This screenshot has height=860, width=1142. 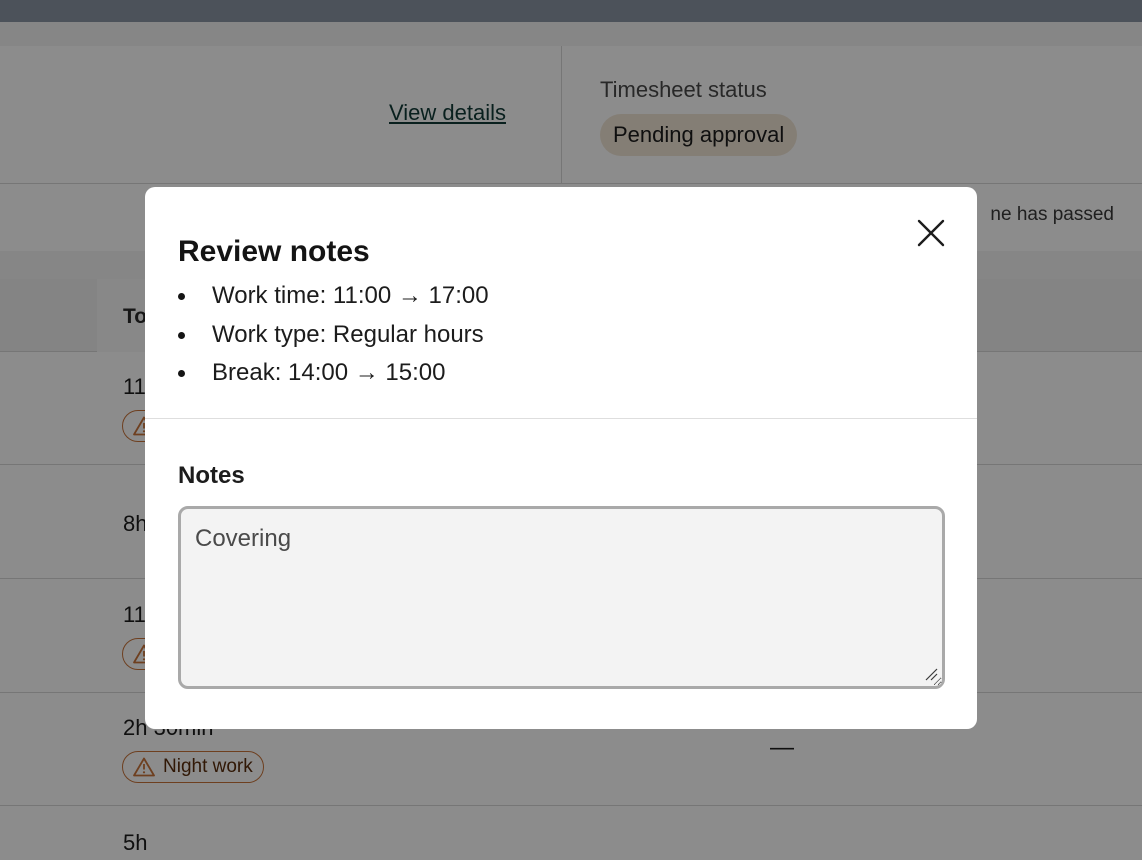 I want to click on summary-item-break: Break: 14:00 → 15:00, so click(x=333, y=377).